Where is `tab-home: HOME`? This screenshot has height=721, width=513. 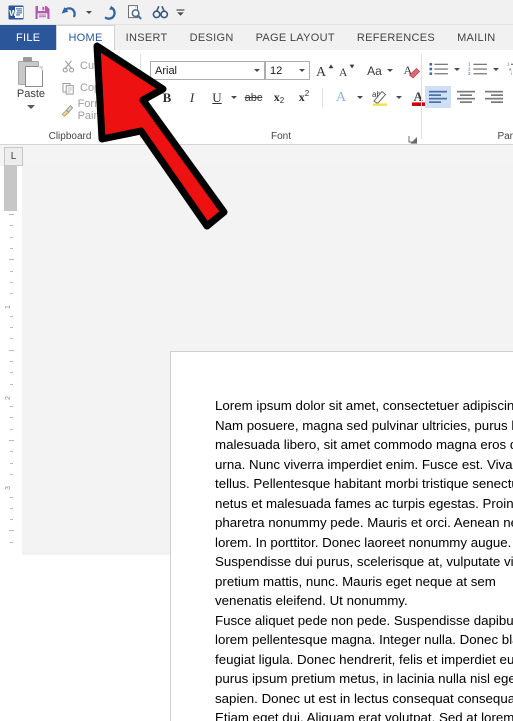 tab-home: HOME is located at coordinates (85, 37).